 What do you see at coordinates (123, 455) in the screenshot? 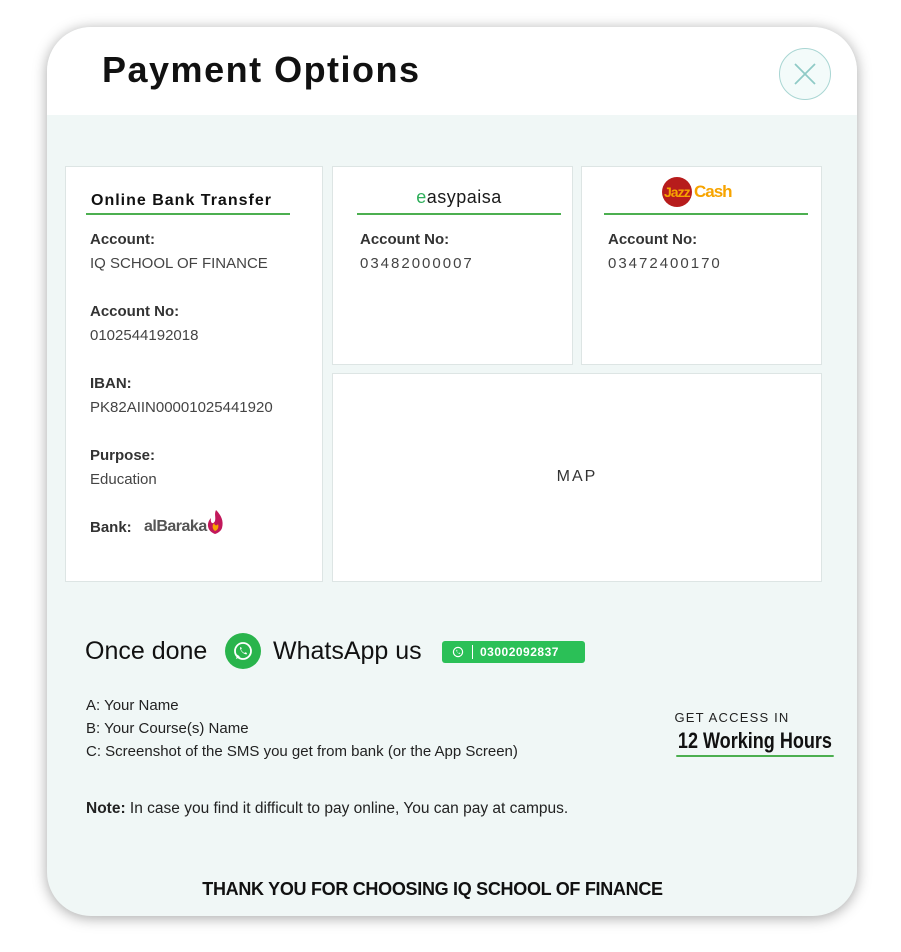
I see `purpose-label: Purpose:` at bounding box center [123, 455].